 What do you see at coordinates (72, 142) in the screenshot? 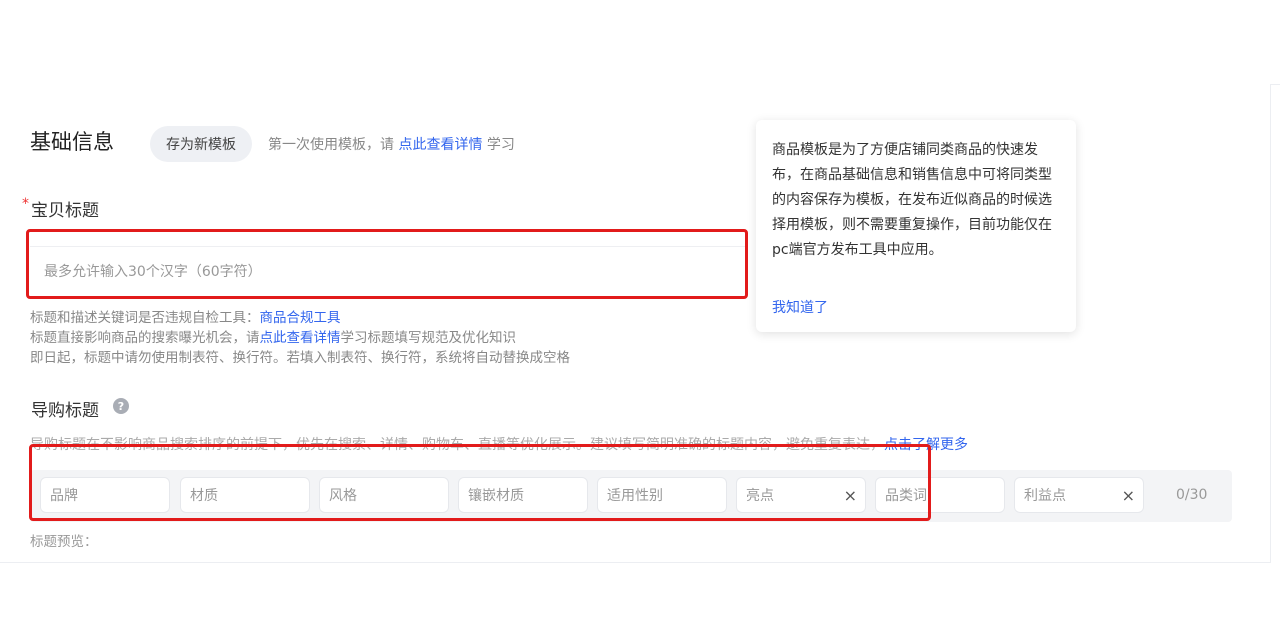
I see `section-title: 基础信息` at bounding box center [72, 142].